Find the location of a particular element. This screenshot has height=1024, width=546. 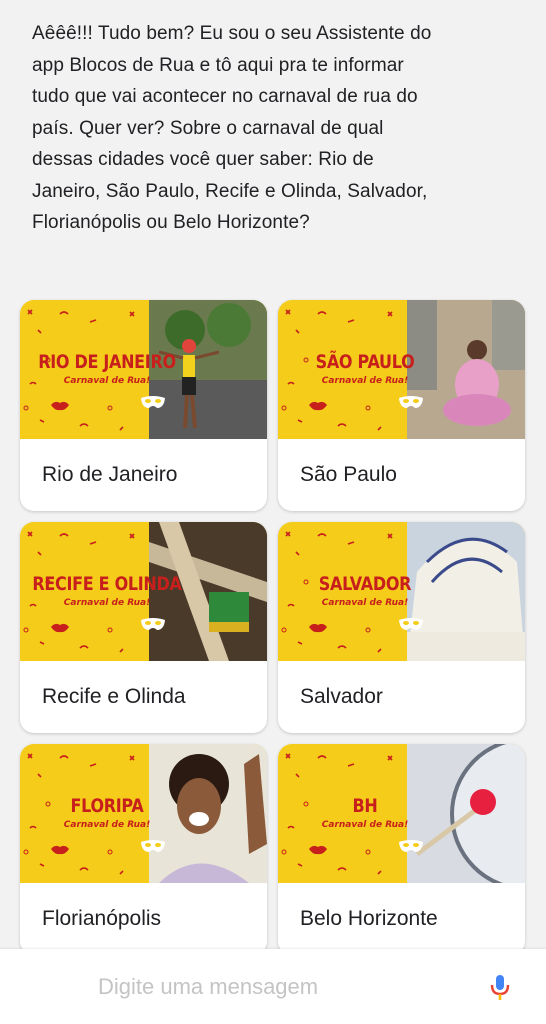

card-banner: BH Carnaval de Rua! is located at coordinates (401, 813).